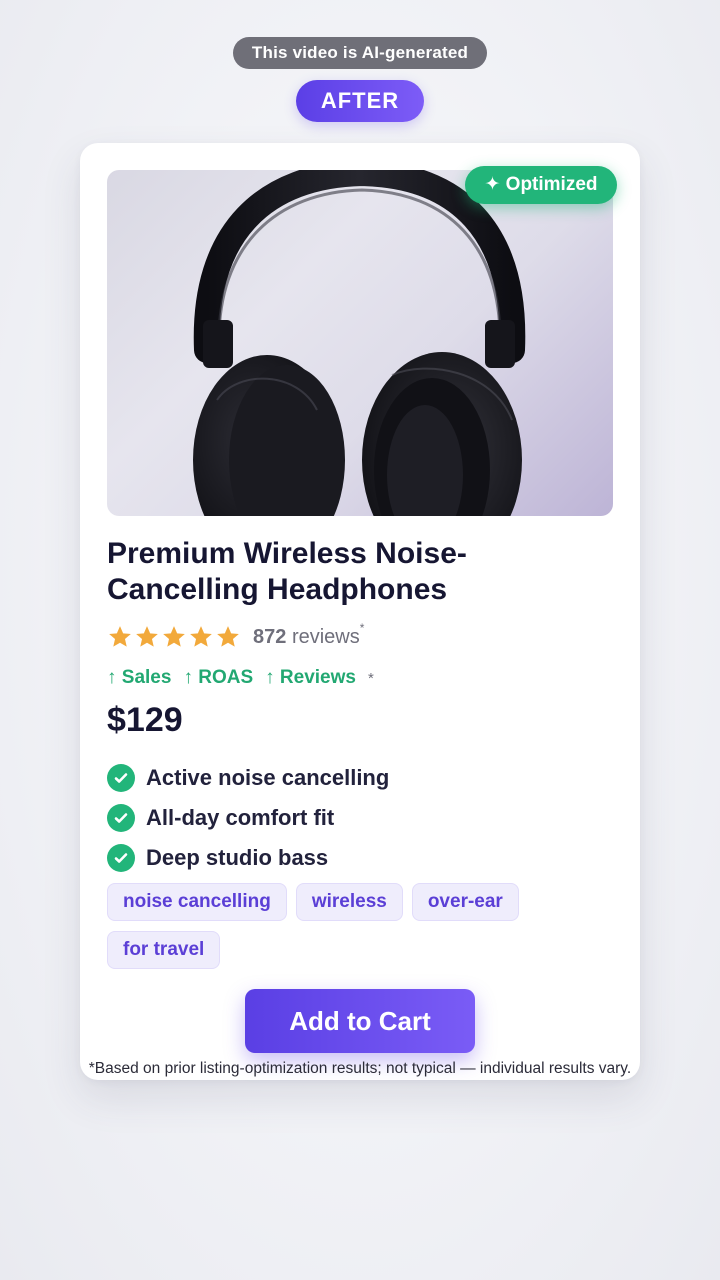 This screenshot has width=720, height=1280. I want to click on reviews-asterisk: *, so click(362, 628).